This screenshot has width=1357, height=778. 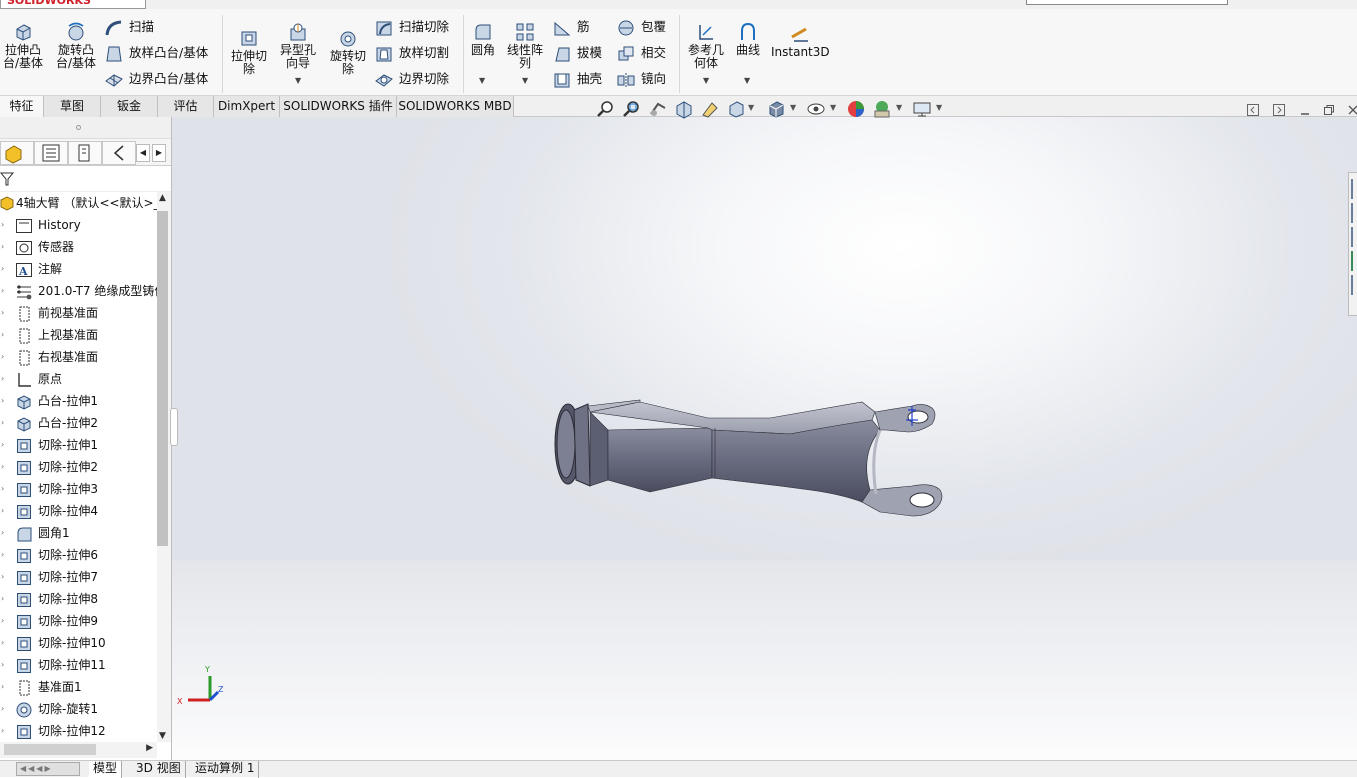 What do you see at coordinates (577, 53) in the screenshot?
I see `draft-button: 拔模` at bounding box center [577, 53].